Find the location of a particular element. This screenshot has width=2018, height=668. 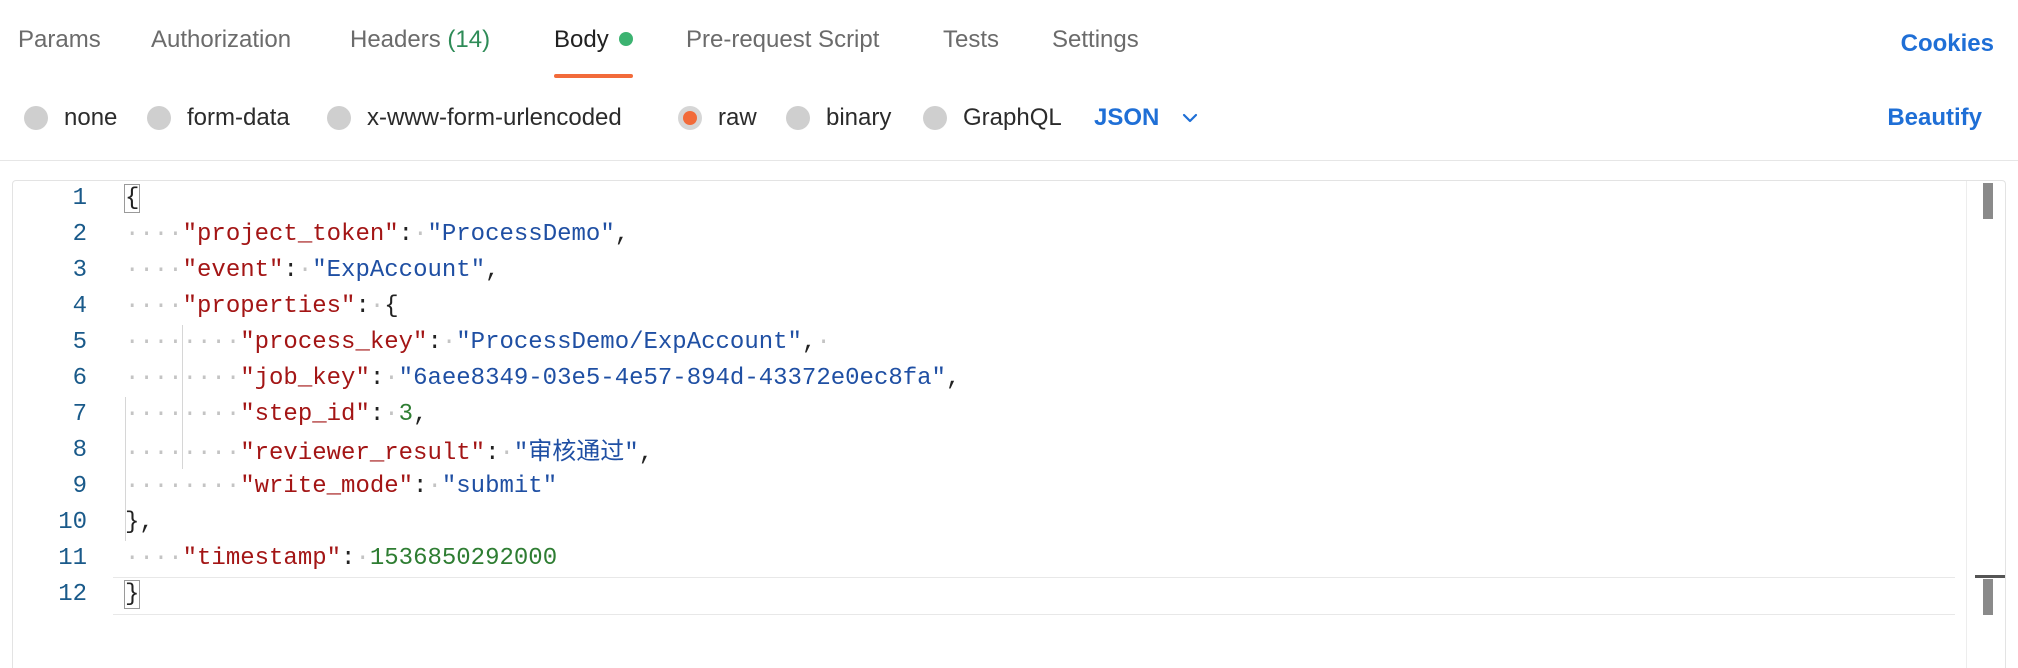

line-number-gutter: 1 2 3 4 5 6 7 8 9 10 11 12 is located at coordinates (50, 424).